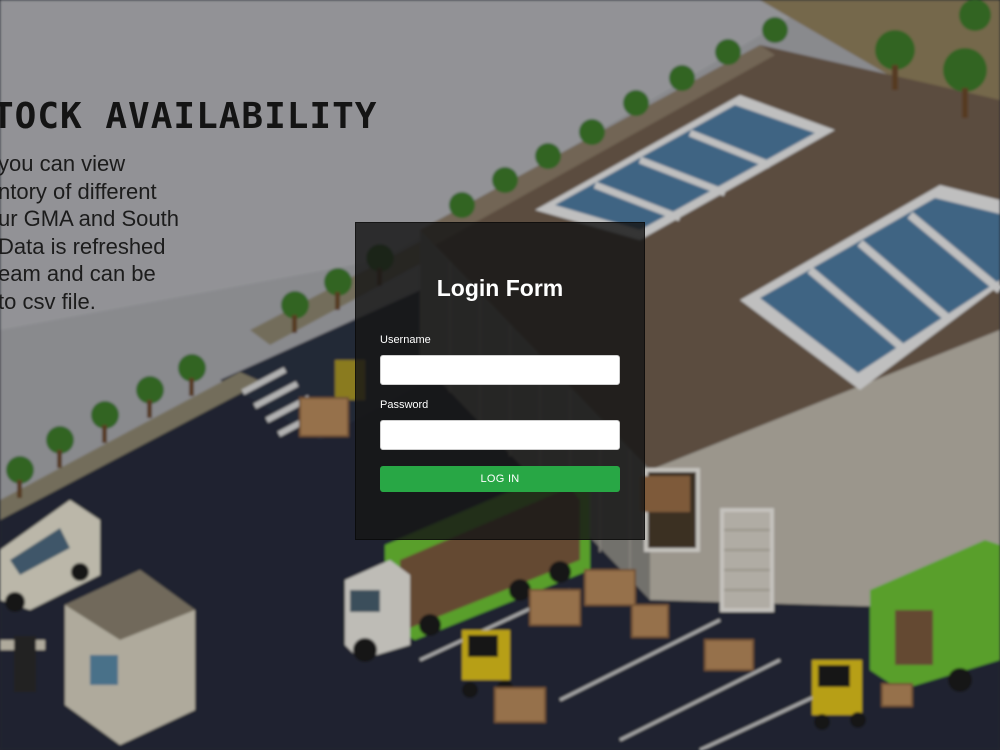 Image resolution: width=1000 pixels, height=750 pixels. I want to click on login-button: LOG IN, so click(500, 479).